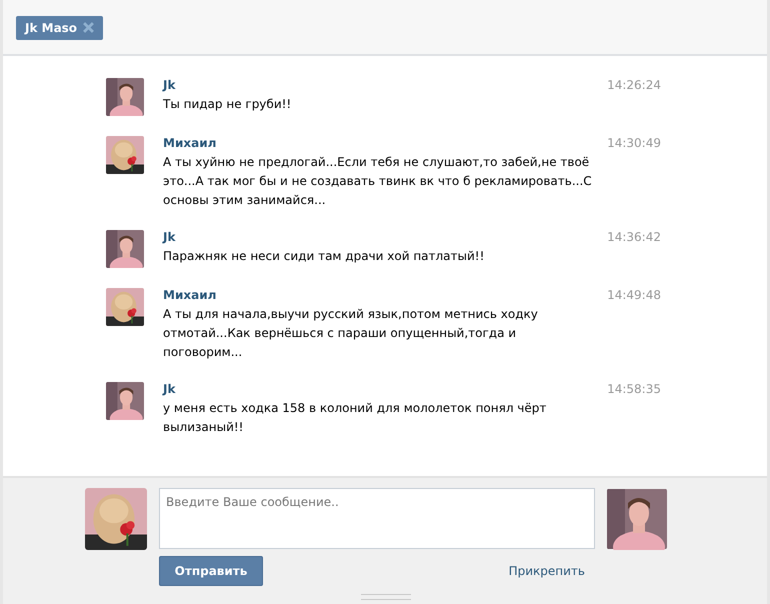 Image resolution: width=770 pixels, height=604 pixels. What do you see at coordinates (88, 27) in the screenshot?
I see `close-icon` at bounding box center [88, 27].